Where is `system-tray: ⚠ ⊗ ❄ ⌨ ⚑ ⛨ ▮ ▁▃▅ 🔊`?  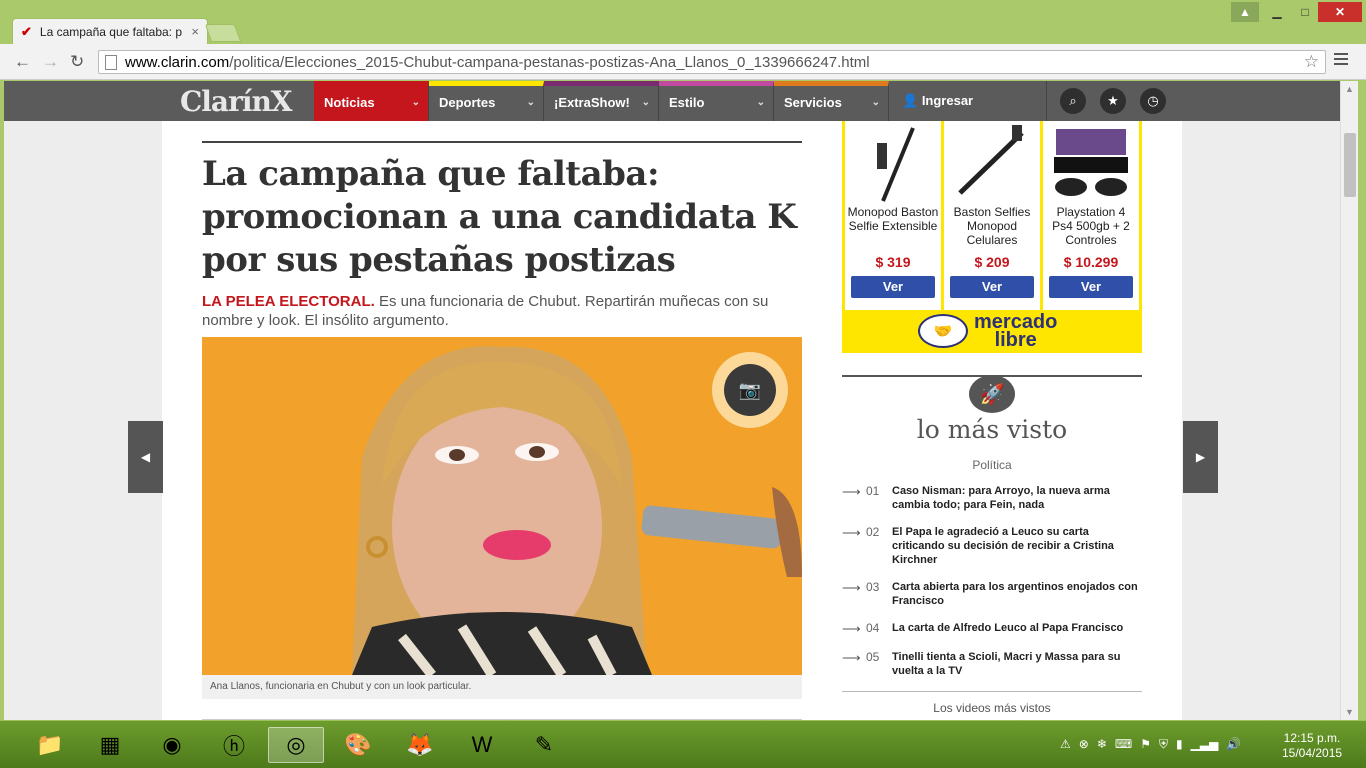
system-tray: ⚠ ⊗ ❄ ⌨ ⚑ ⛨ ▮ ▁▃▅ 🔊 is located at coordinates (1150, 744).